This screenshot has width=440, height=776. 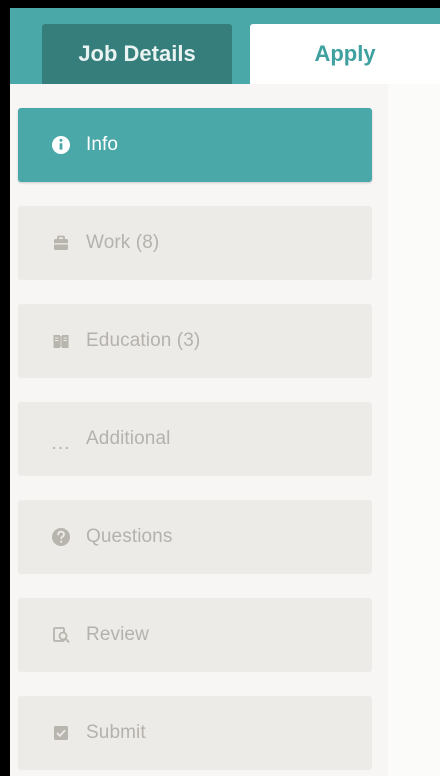 I want to click on step-submit: Submit, so click(x=195, y=733).